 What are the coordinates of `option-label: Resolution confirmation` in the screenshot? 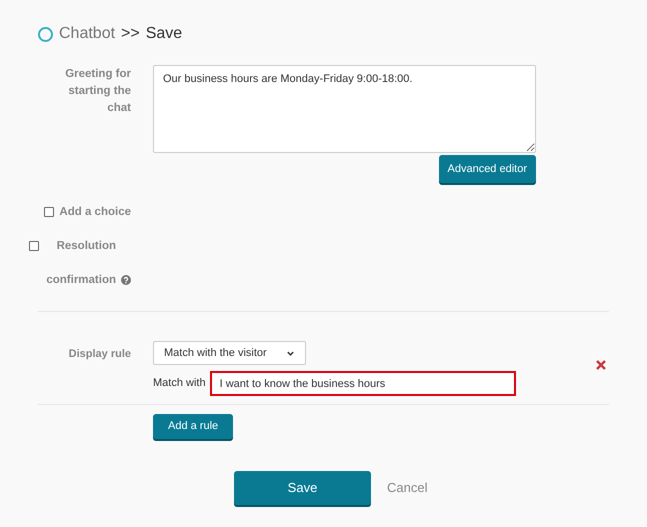 It's located at (80, 263).